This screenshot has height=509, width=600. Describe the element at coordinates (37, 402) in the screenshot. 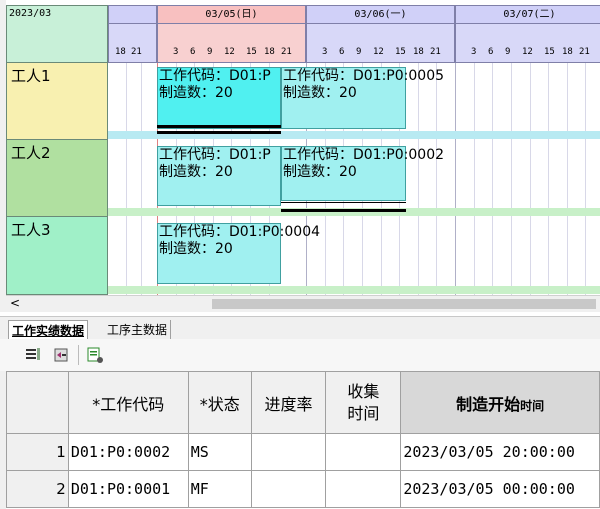

I see `row-number-header` at that location.